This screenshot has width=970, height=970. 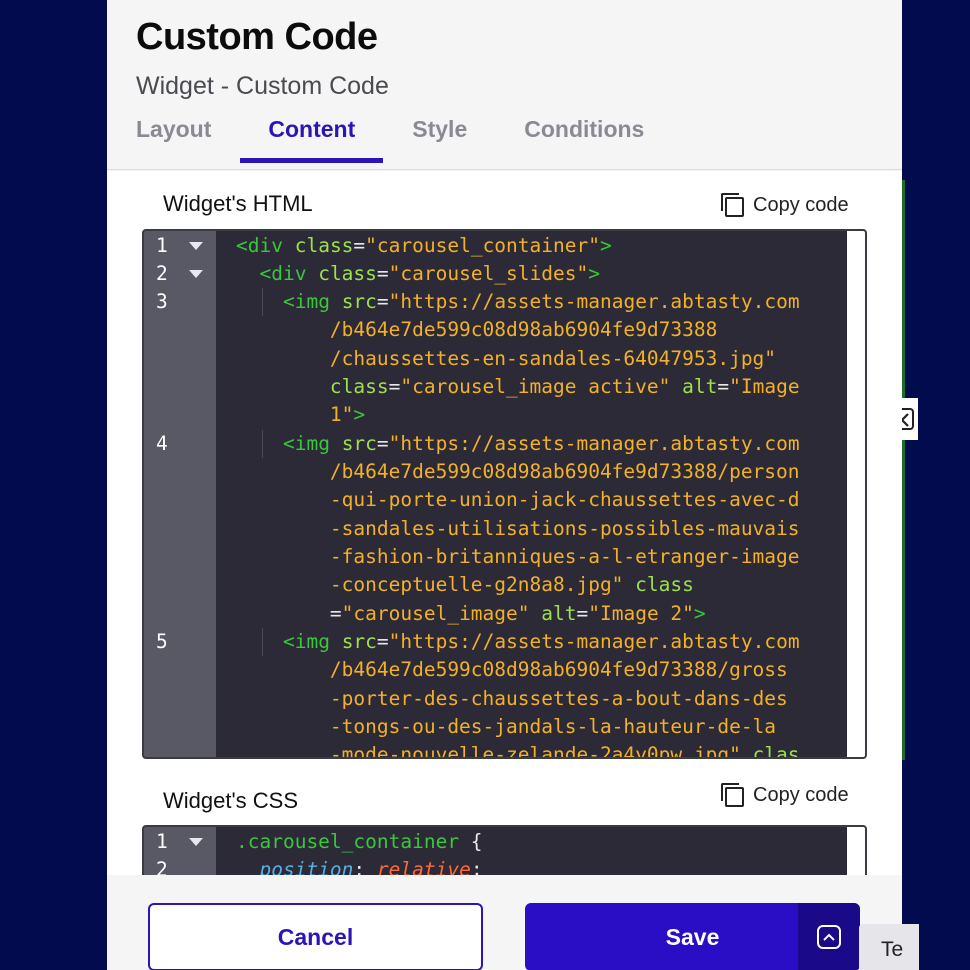 I want to click on code-line: -qui-porte-union-jack-chaussettes-avec-d, so click(x=564, y=499).